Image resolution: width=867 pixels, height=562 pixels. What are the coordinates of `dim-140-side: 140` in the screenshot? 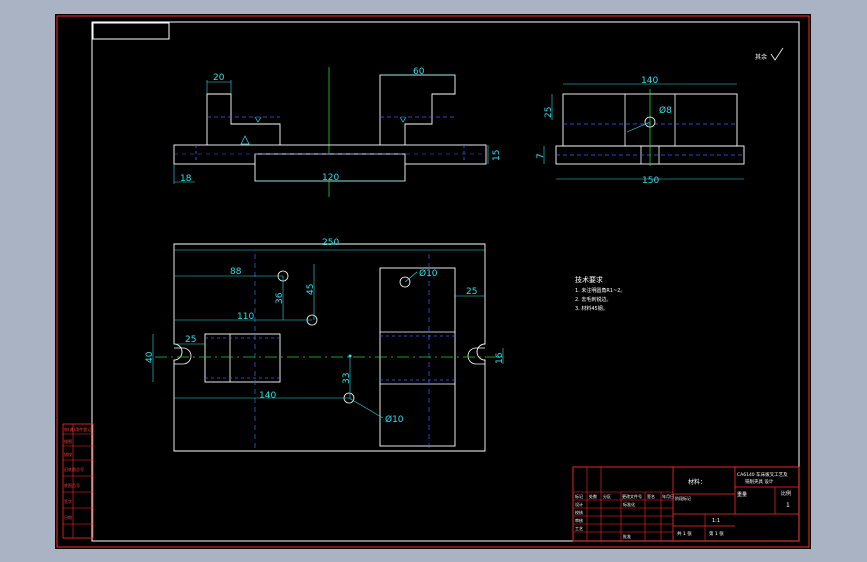 It's located at (649, 81).